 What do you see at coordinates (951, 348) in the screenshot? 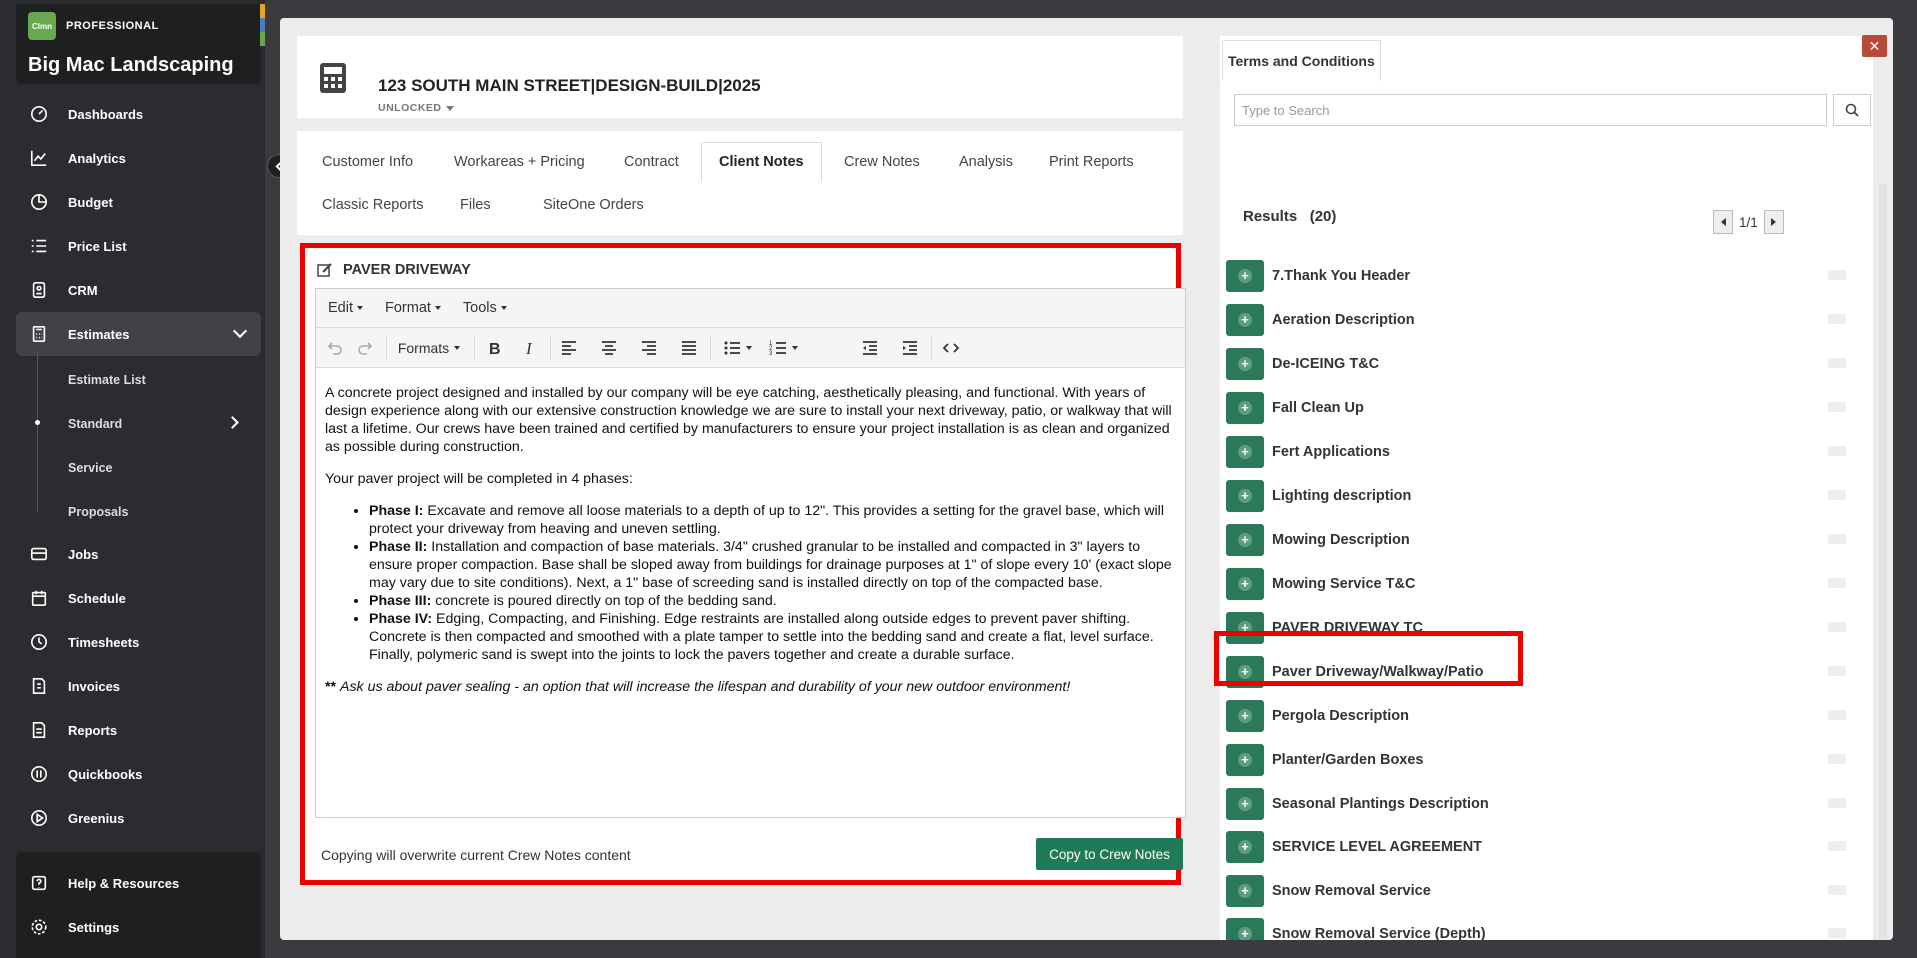
I see `source-code-icon` at bounding box center [951, 348].